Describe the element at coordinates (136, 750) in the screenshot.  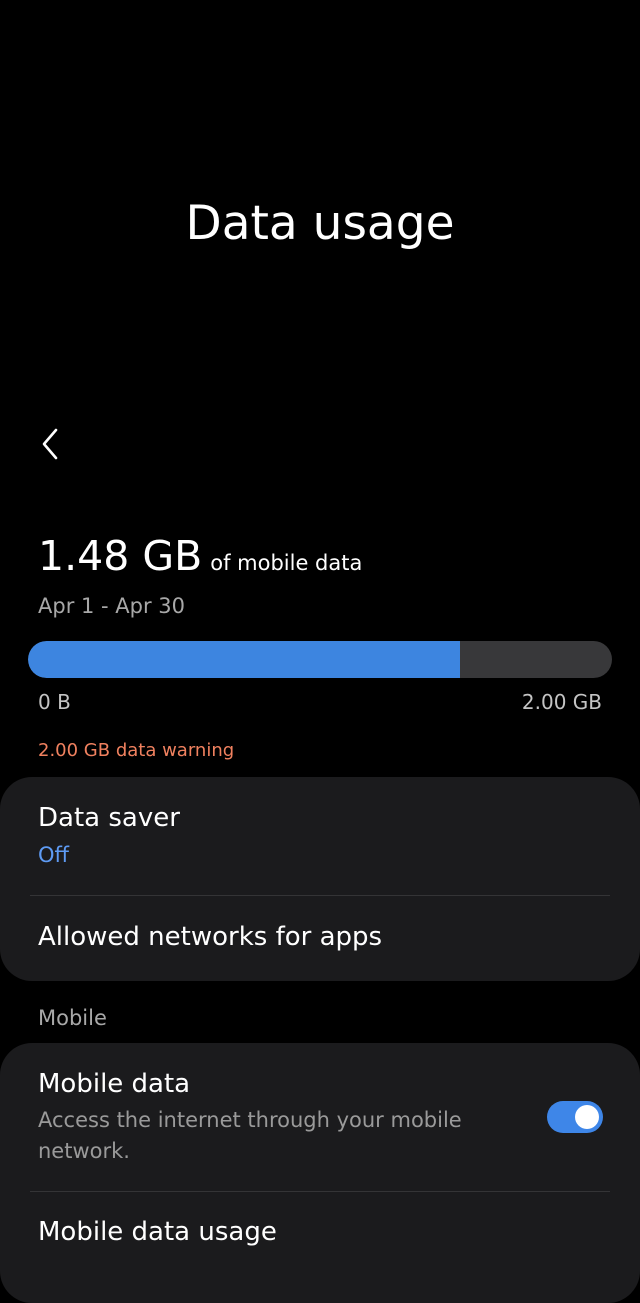
I see `data-warning-text: 2.00 GB data warning` at that location.